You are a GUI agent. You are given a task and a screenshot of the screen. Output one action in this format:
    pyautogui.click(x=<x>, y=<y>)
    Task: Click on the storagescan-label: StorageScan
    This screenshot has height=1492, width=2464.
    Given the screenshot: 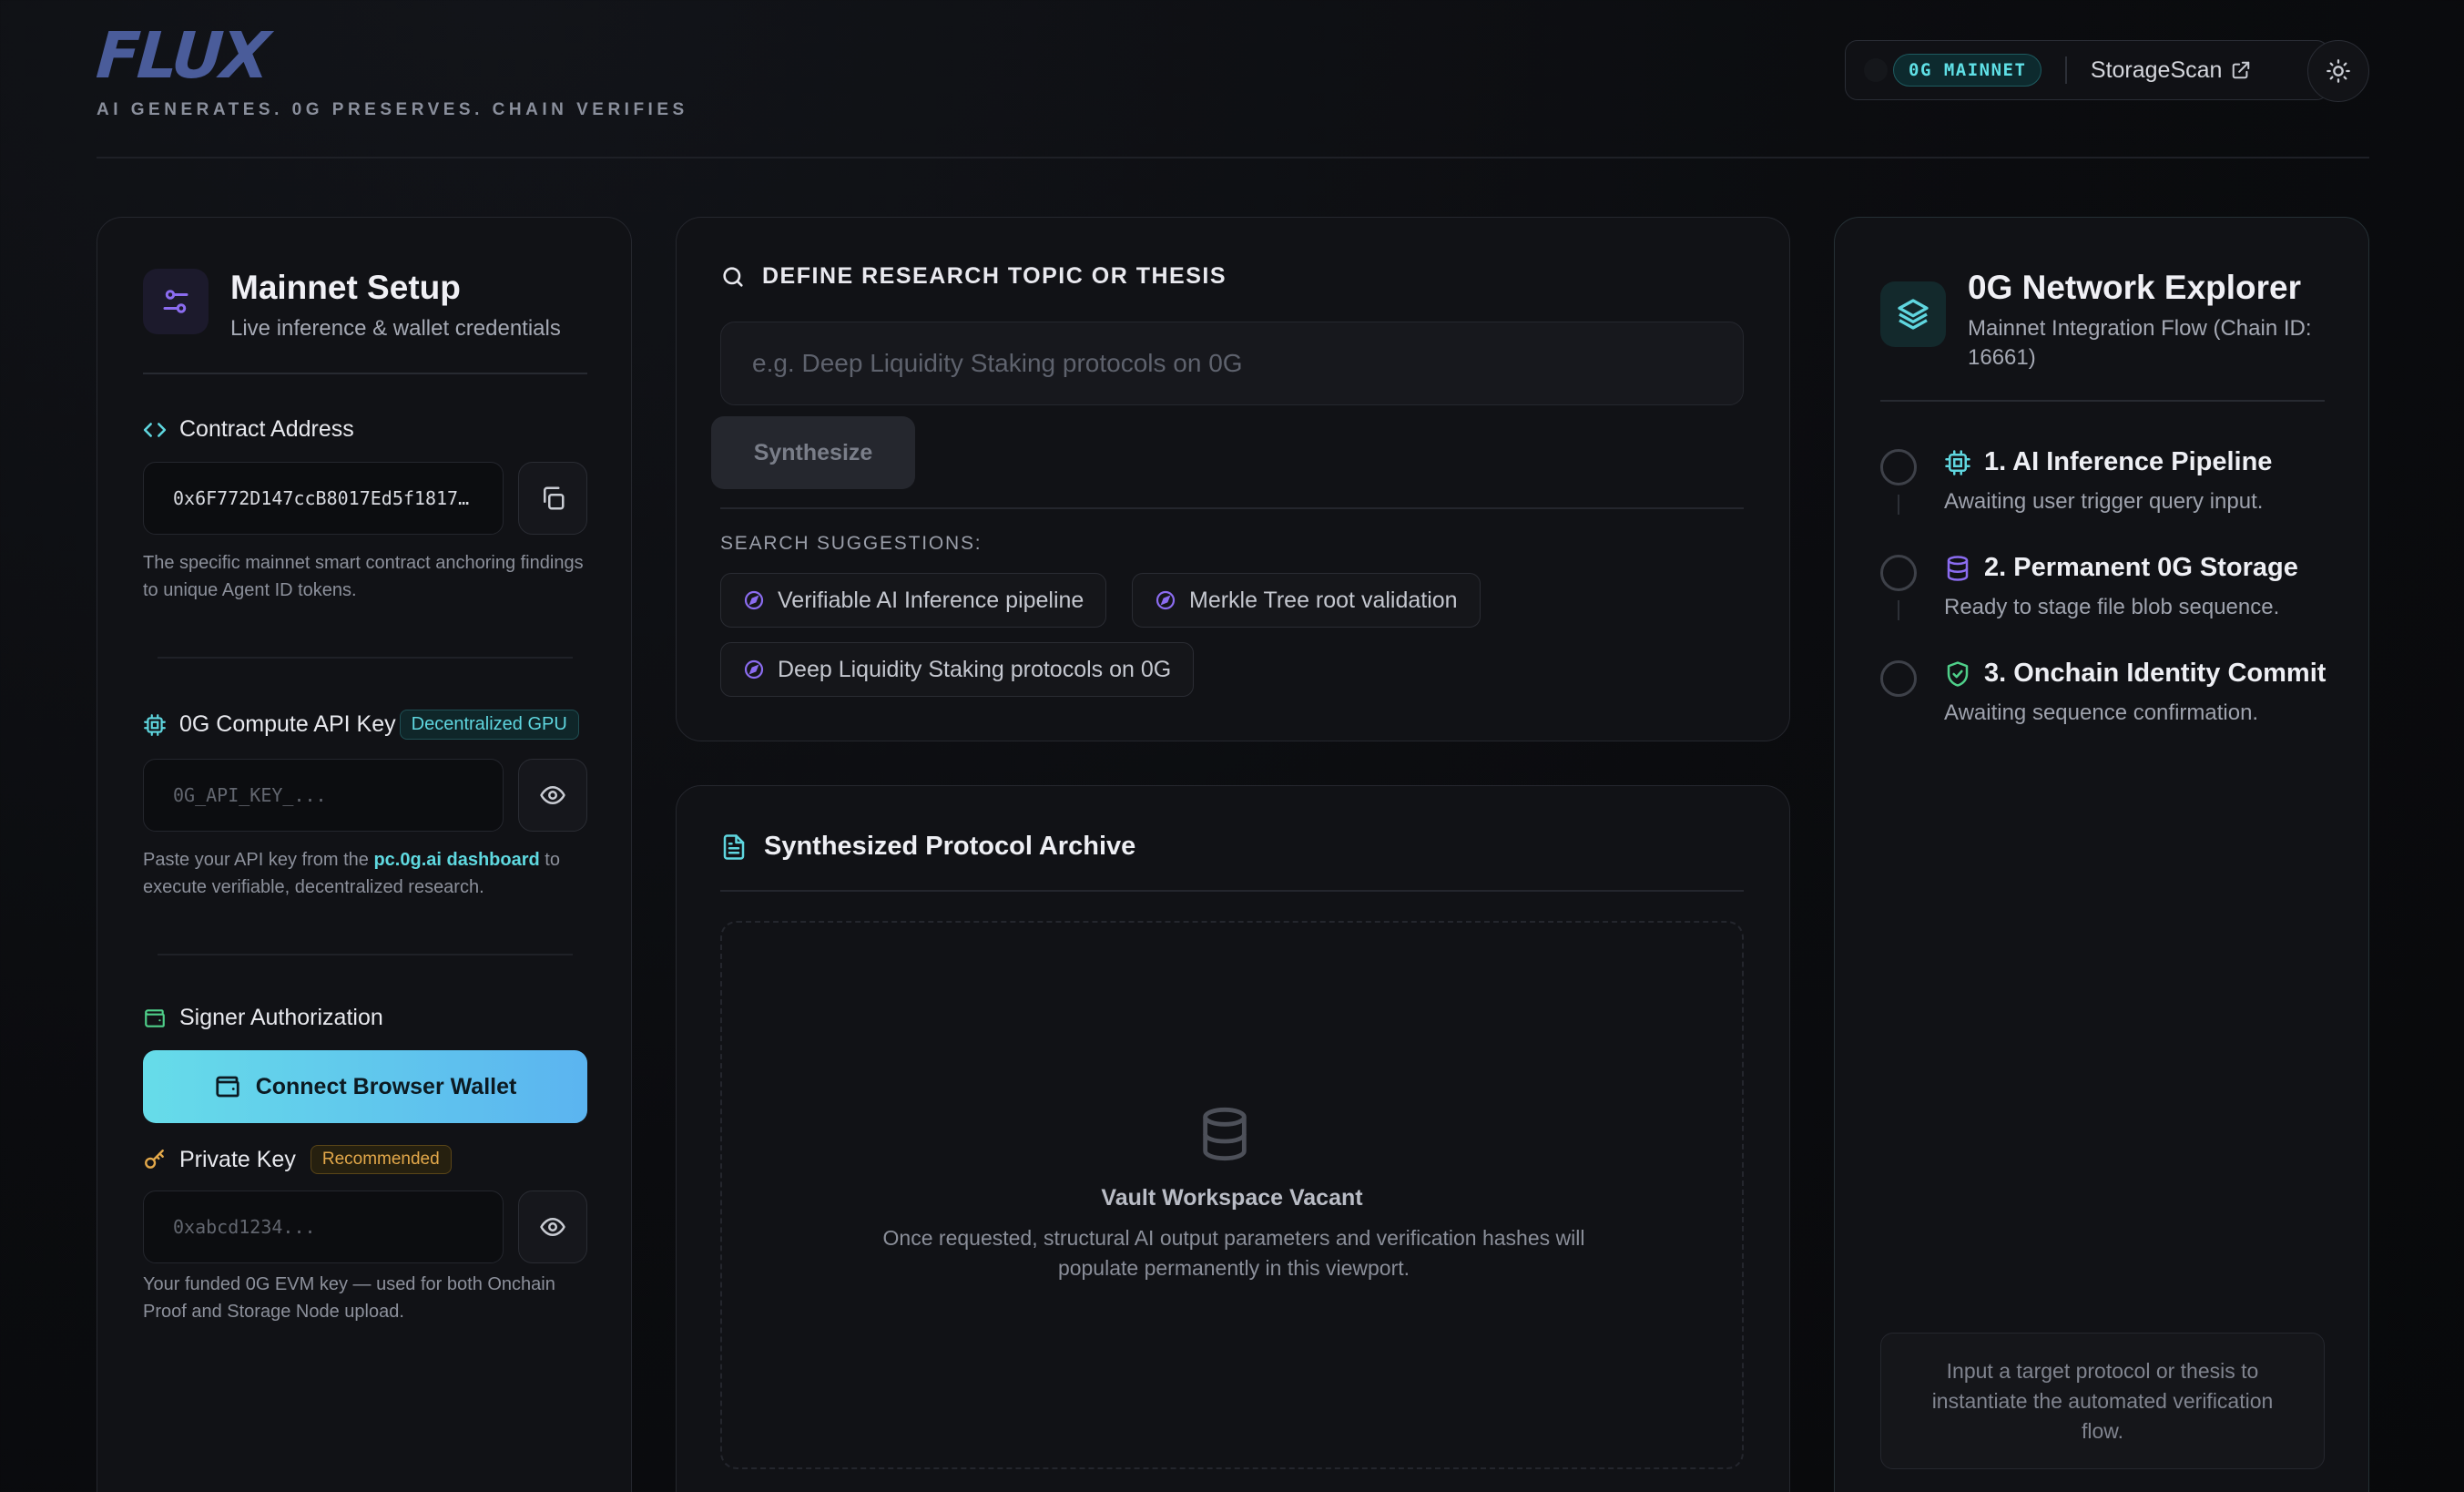 What is the action you would take?
    pyautogui.click(x=2156, y=69)
    